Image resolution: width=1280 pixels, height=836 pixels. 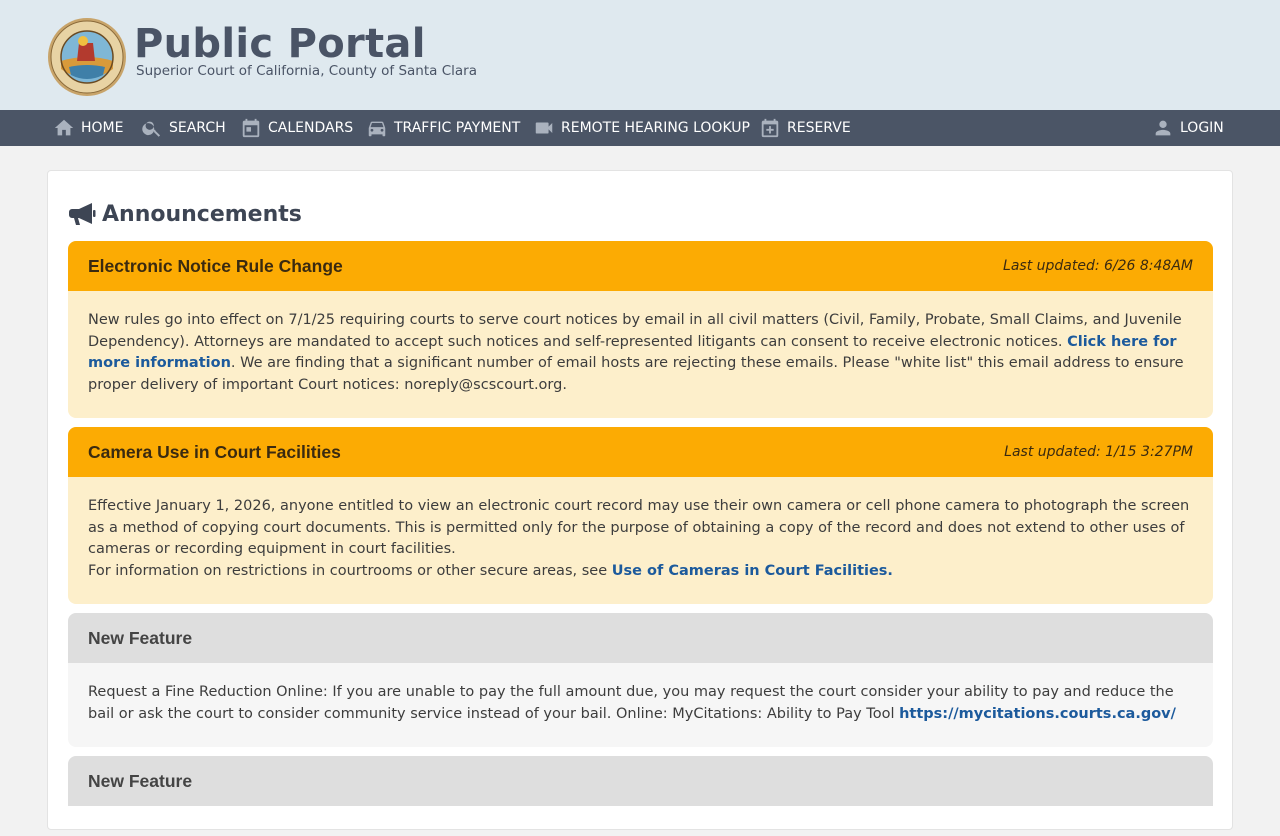 What do you see at coordinates (1163, 128) in the screenshot?
I see `user-icon` at bounding box center [1163, 128].